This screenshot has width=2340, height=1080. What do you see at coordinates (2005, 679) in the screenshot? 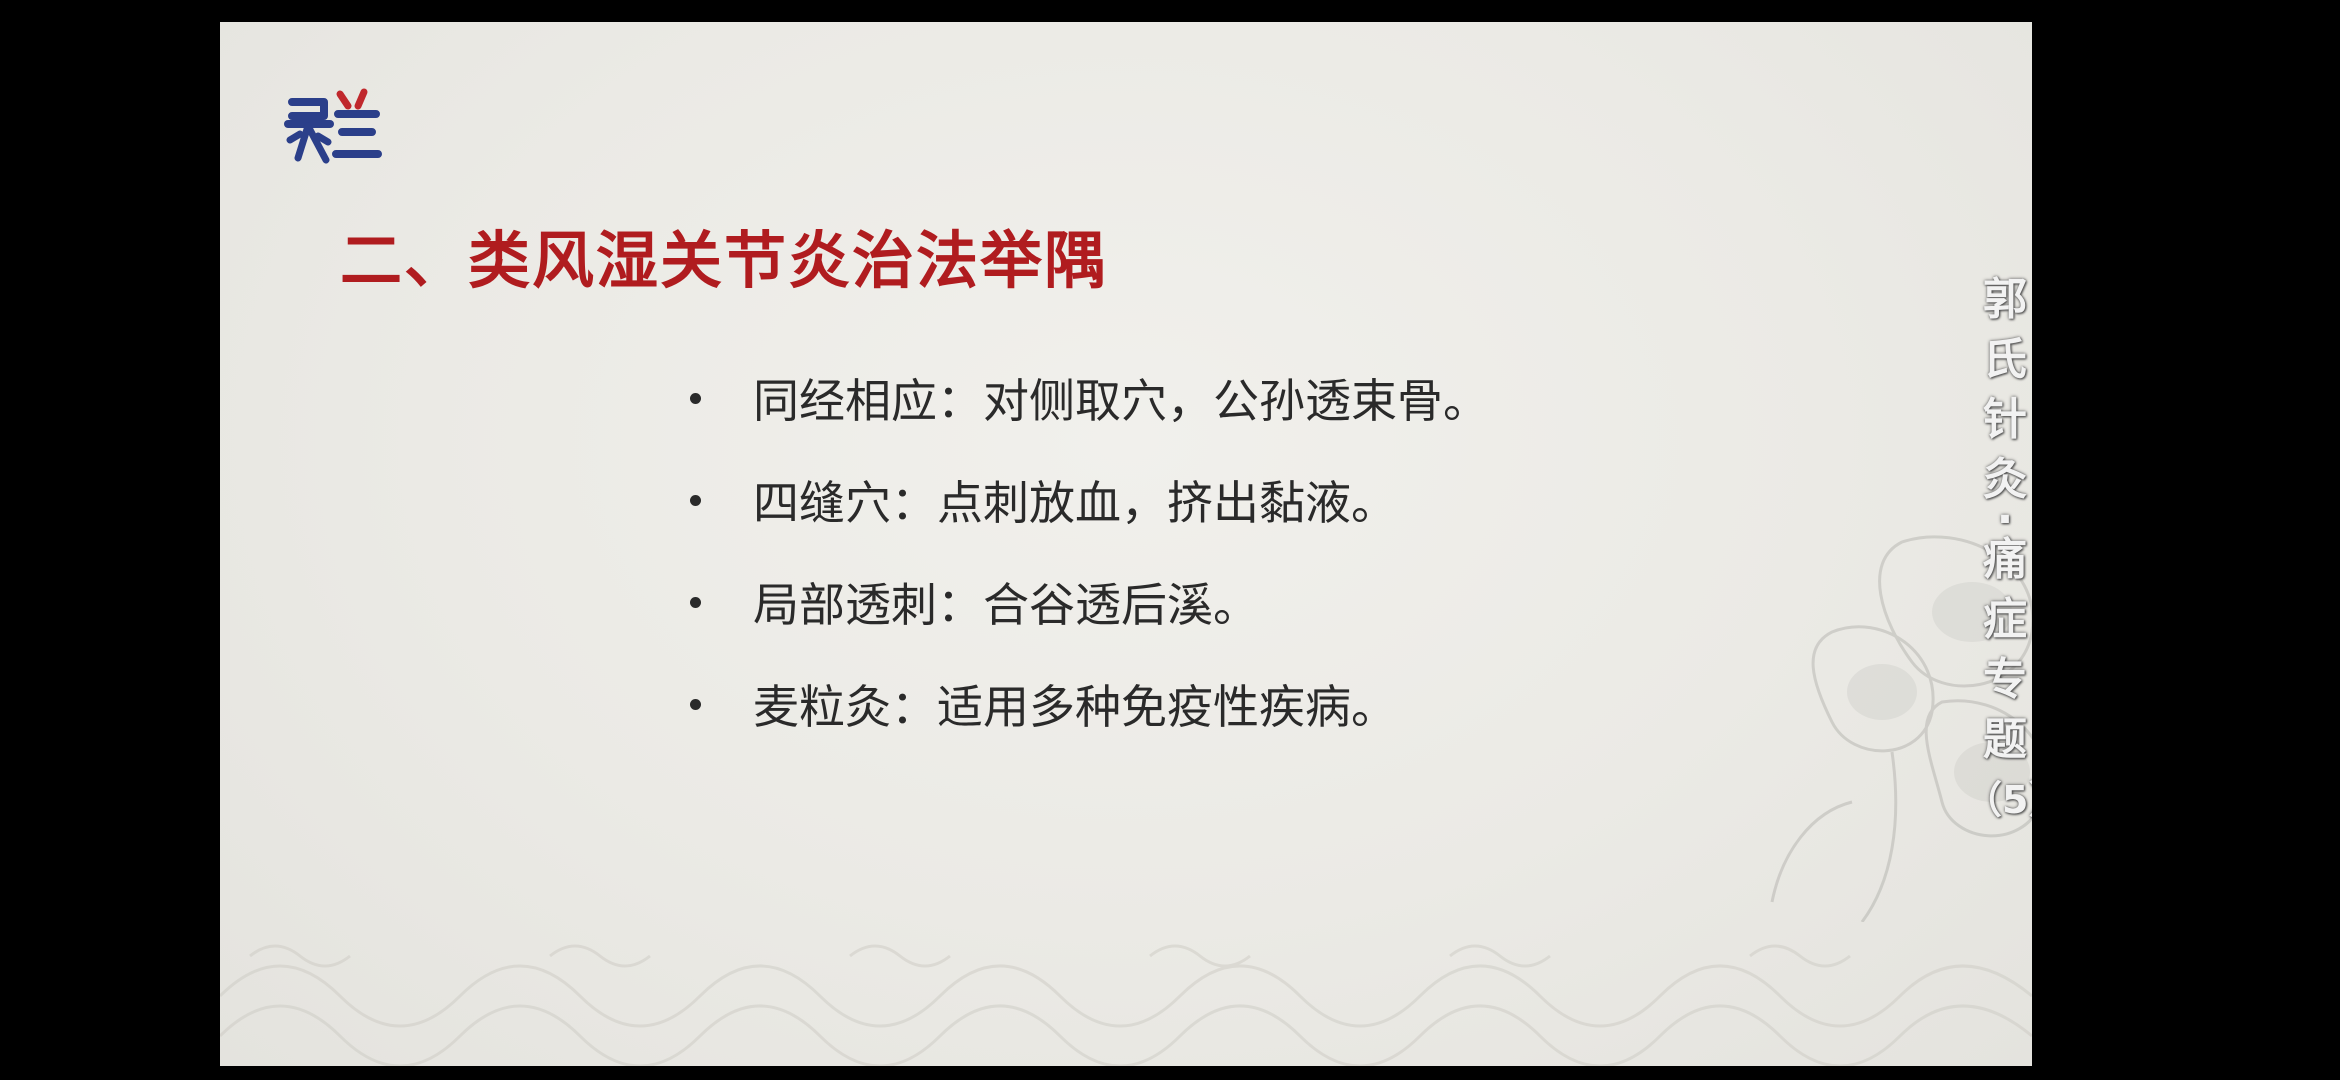
I see `series-title-char: 专` at bounding box center [2005, 679].